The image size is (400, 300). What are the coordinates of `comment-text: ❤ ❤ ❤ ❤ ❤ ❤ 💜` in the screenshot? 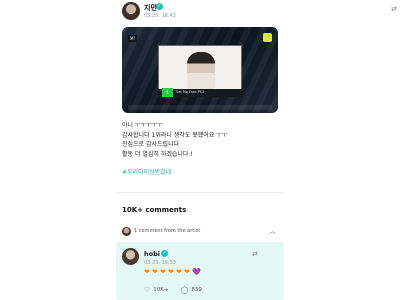 It's located at (172, 272).